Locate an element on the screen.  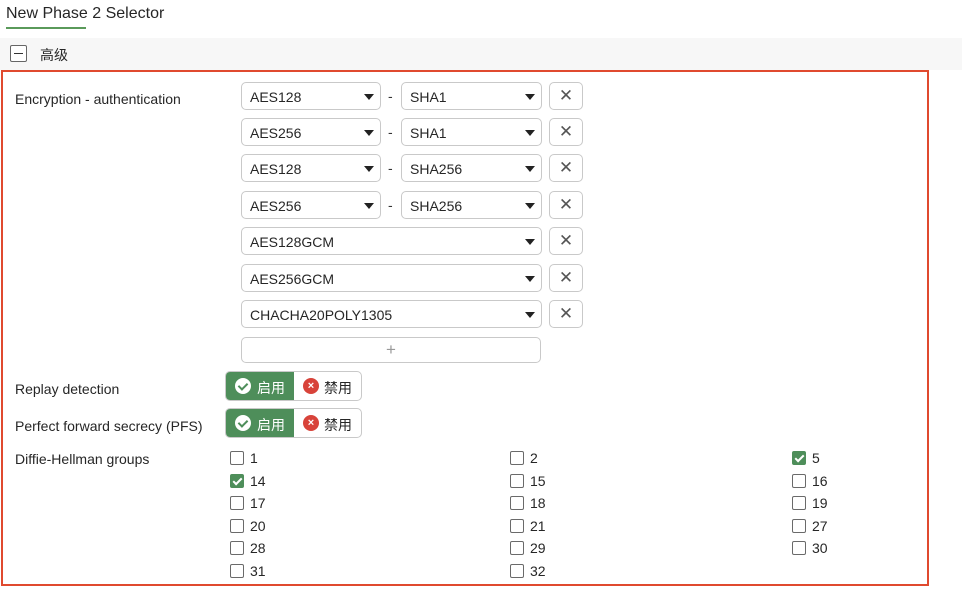
pfs-toggle: 启用 × 禁用 is located at coordinates (293, 423).